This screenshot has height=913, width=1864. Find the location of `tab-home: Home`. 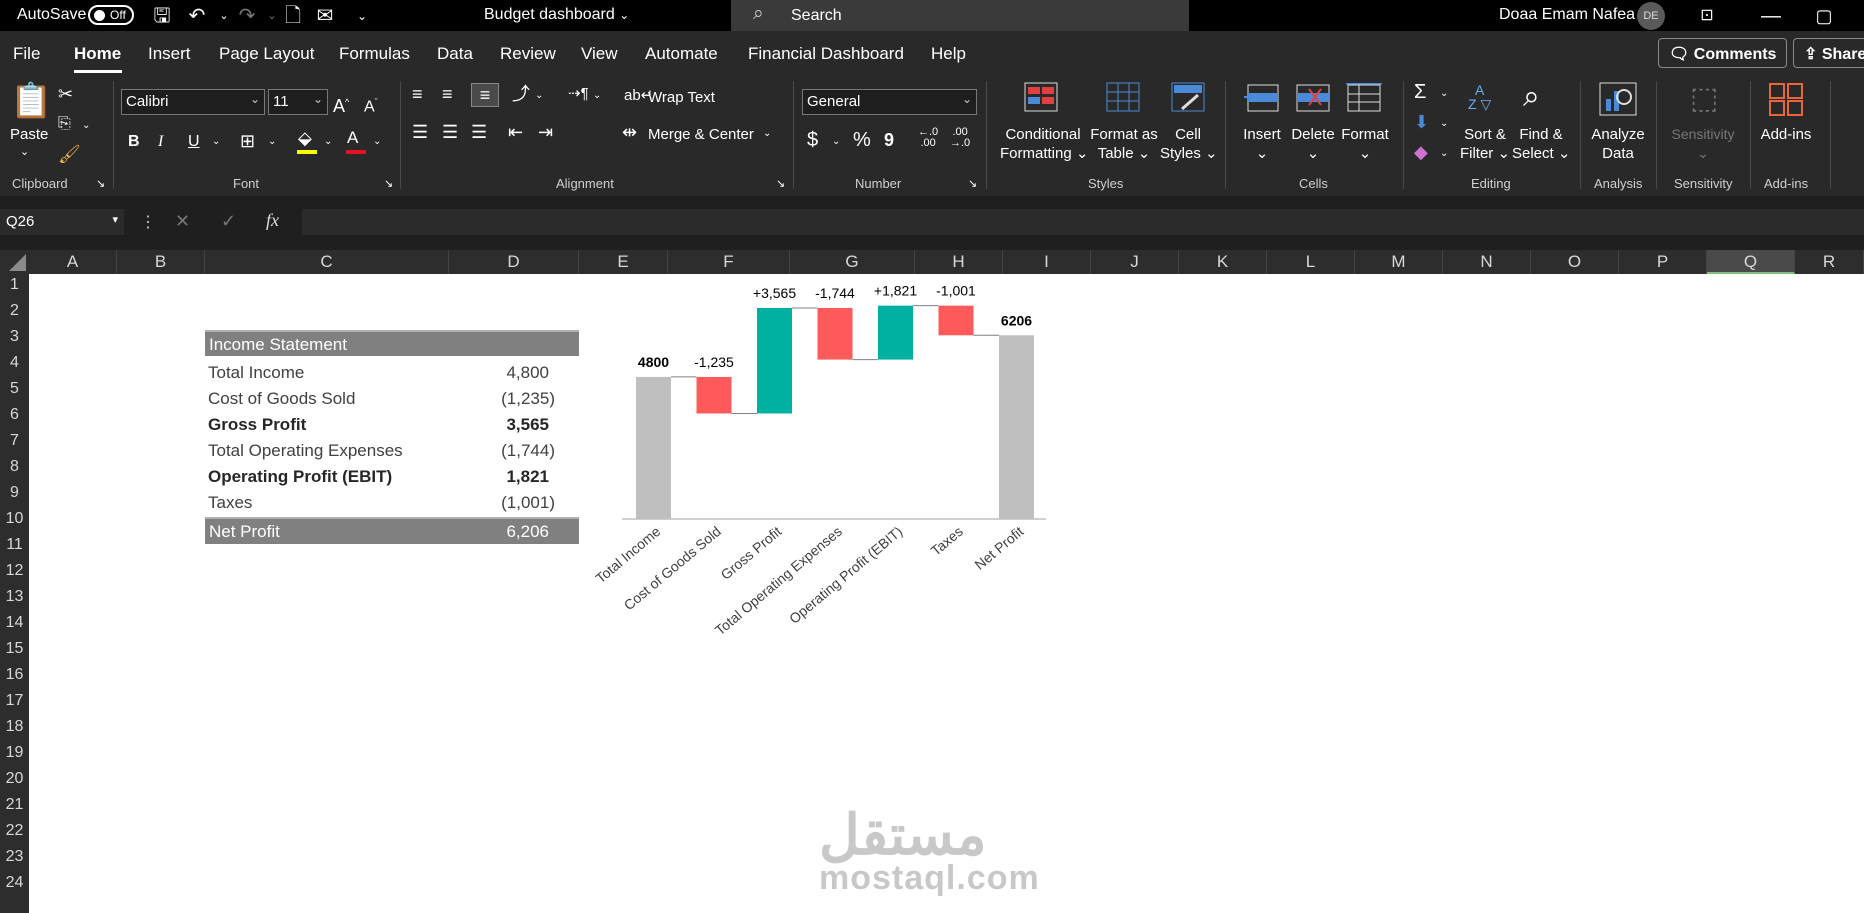

tab-home: Home is located at coordinates (97, 54).